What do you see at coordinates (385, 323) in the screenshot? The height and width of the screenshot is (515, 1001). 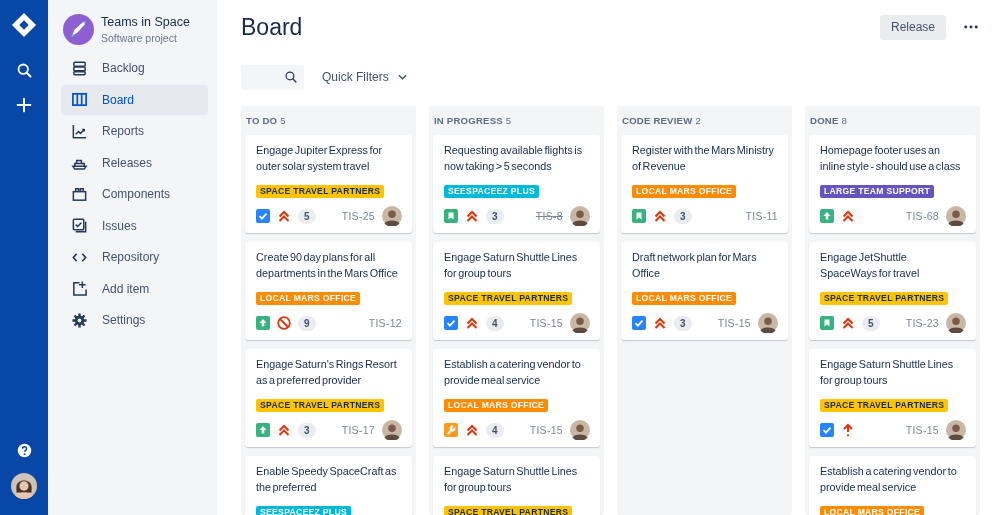 I see `issue-key: TIS-12` at bounding box center [385, 323].